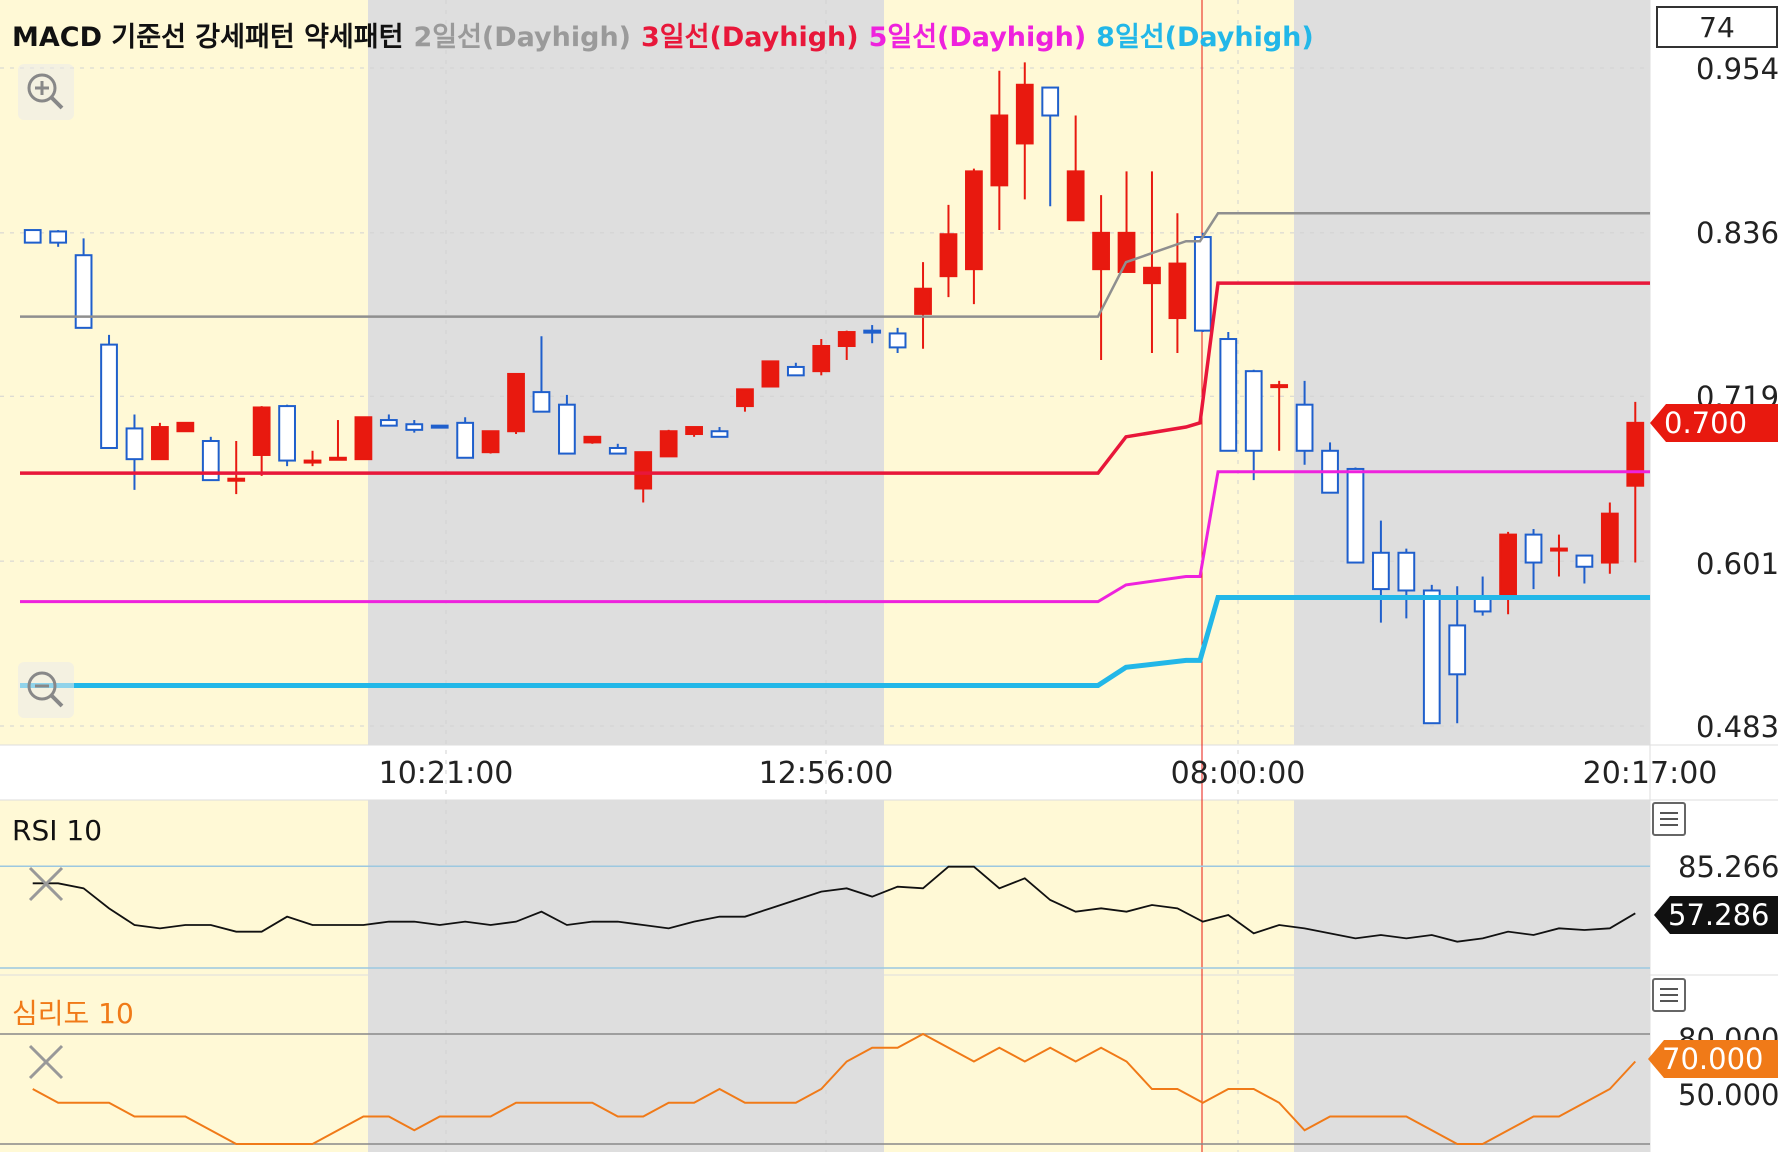 The image size is (1778, 1152). Describe the element at coordinates (1737, 233) in the screenshot. I see `price-tick-2: 0.836` at that location.